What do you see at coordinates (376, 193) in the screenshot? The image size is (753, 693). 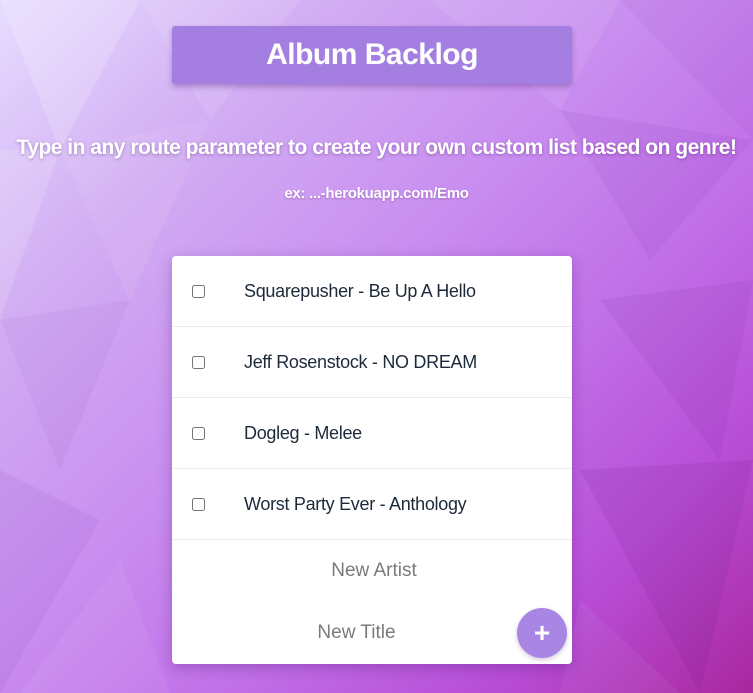 I see `example-route-text: ex: ...-herokuapp.com/Emo` at bounding box center [376, 193].